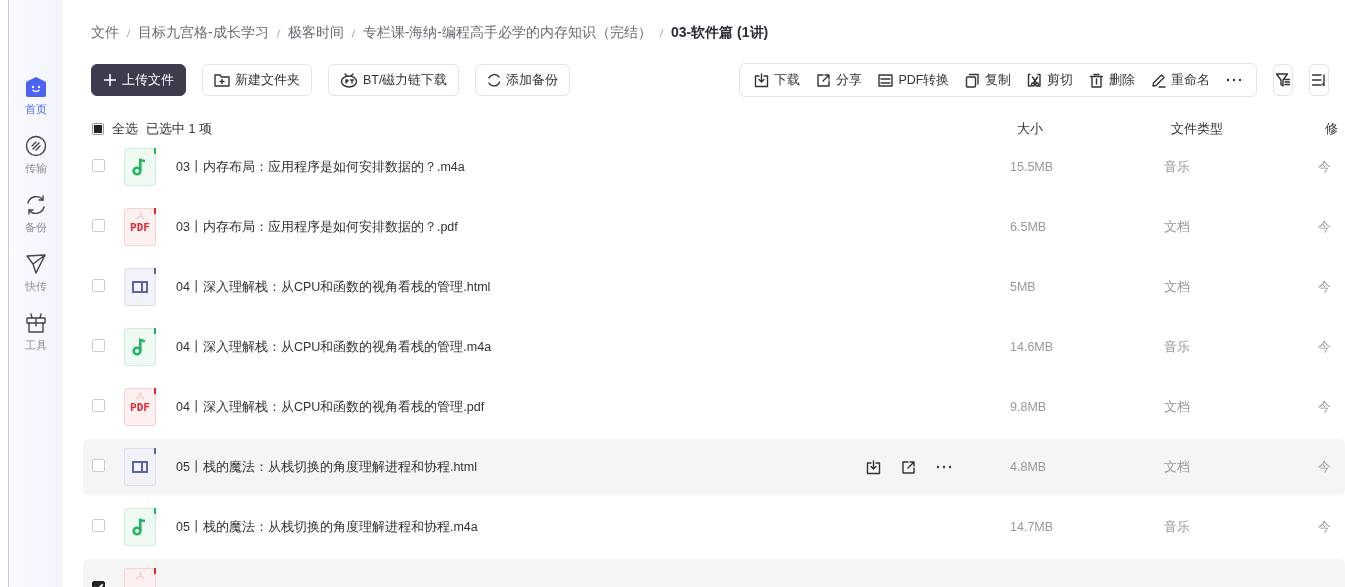  I want to click on file-name: 05丨栈的魔法：从栈切换的角度理解进程和协程.m4a, so click(327, 526).